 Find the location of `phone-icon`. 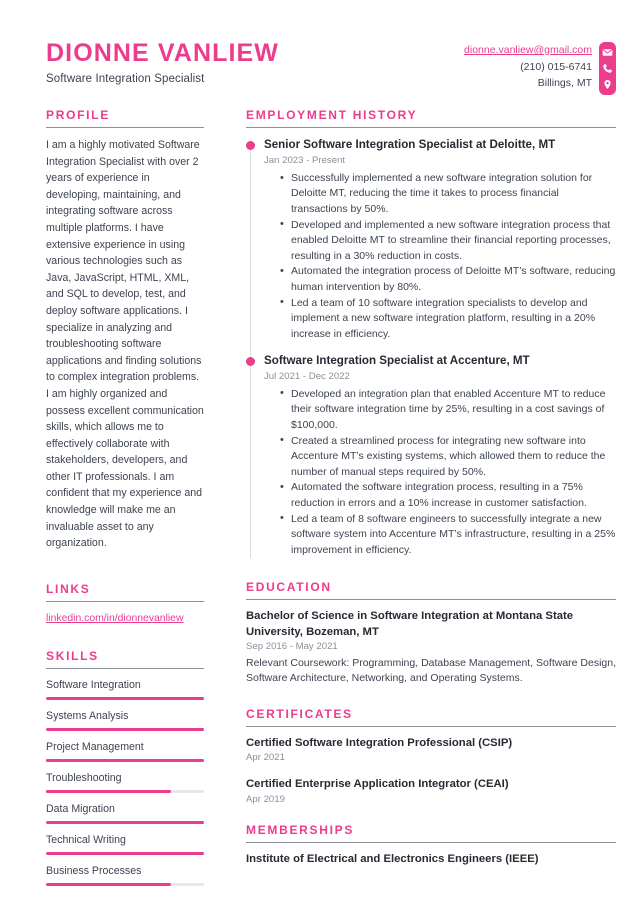

phone-icon is located at coordinates (607, 68).